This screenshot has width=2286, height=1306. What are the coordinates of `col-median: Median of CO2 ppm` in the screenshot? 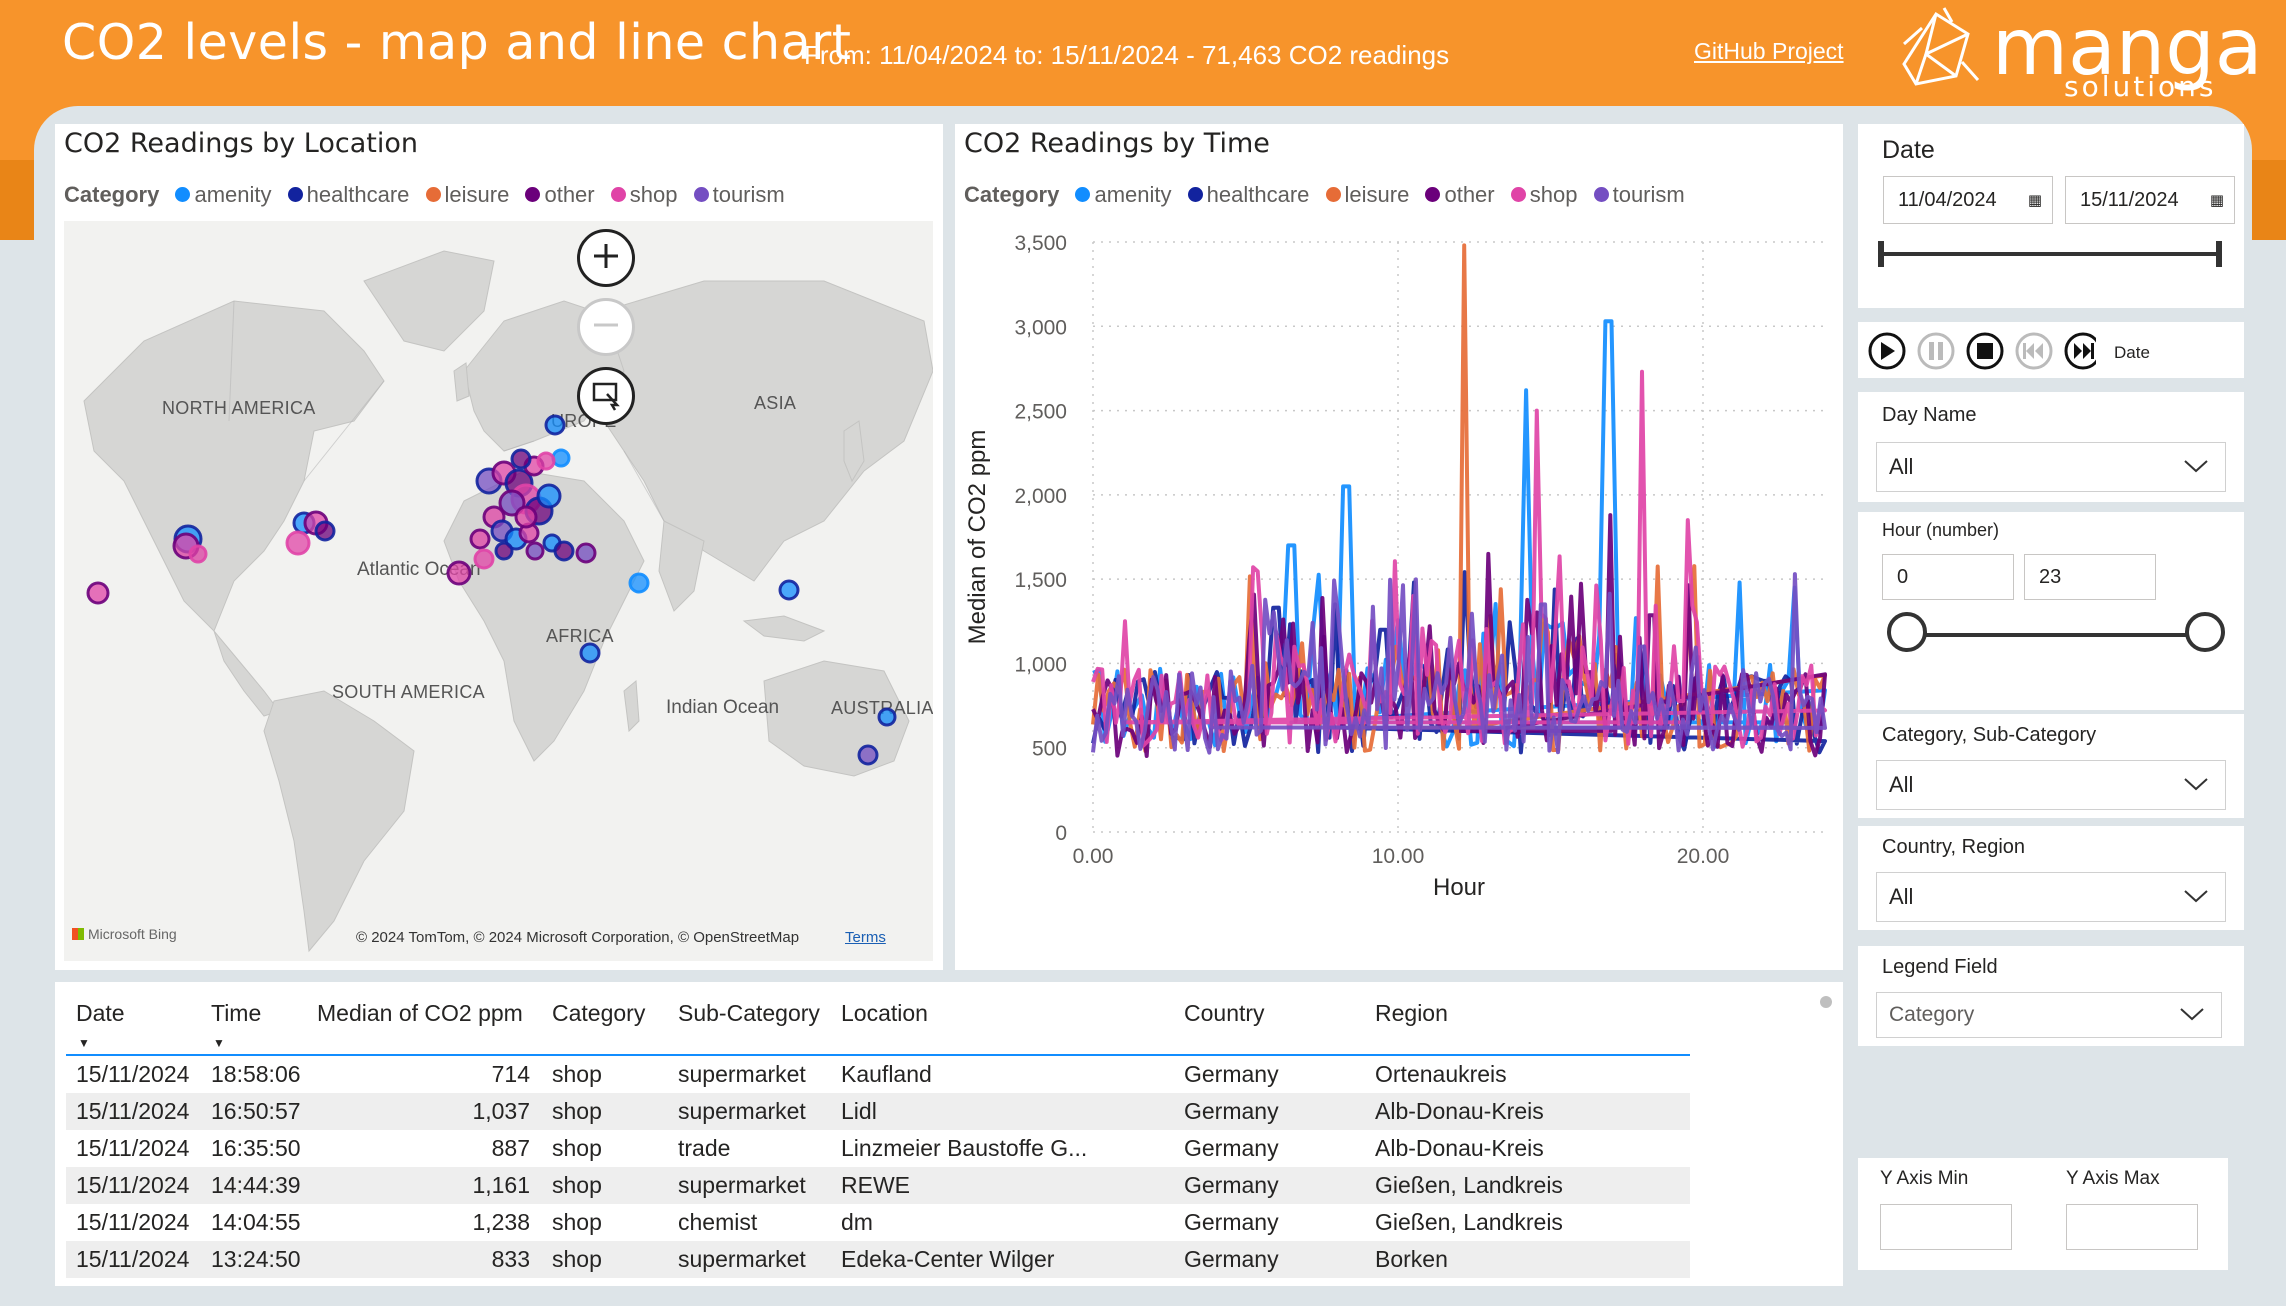 It's located at (424, 1022).